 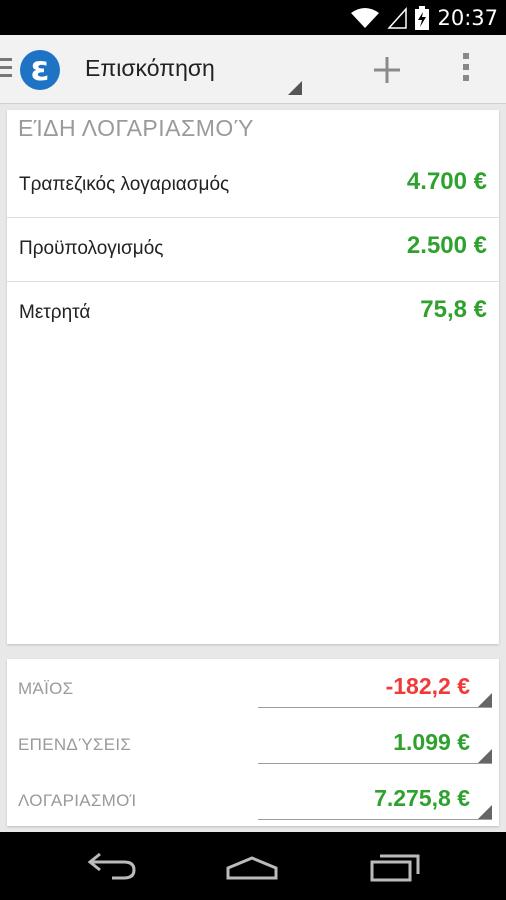 What do you see at coordinates (375, 742) in the screenshot?
I see `investments-spinner: 1.099 €` at bounding box center [375, 742].